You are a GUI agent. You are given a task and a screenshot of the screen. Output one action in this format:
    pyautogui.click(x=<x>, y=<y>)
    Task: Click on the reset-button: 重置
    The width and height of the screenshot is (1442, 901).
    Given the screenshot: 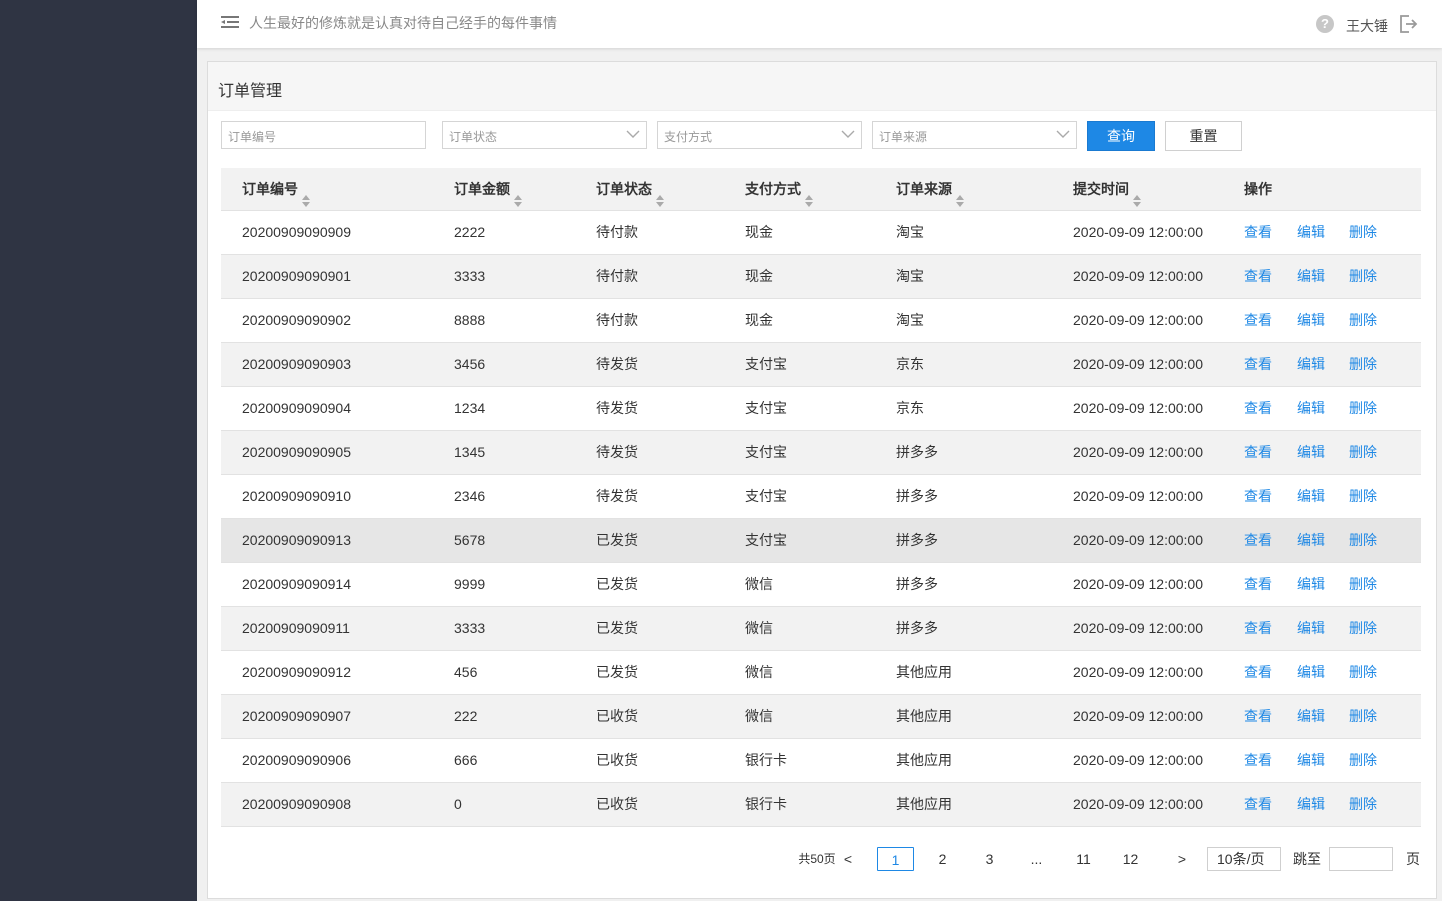 What is the action you would take?
    pyautogui.click(x=1203, y=136)
    